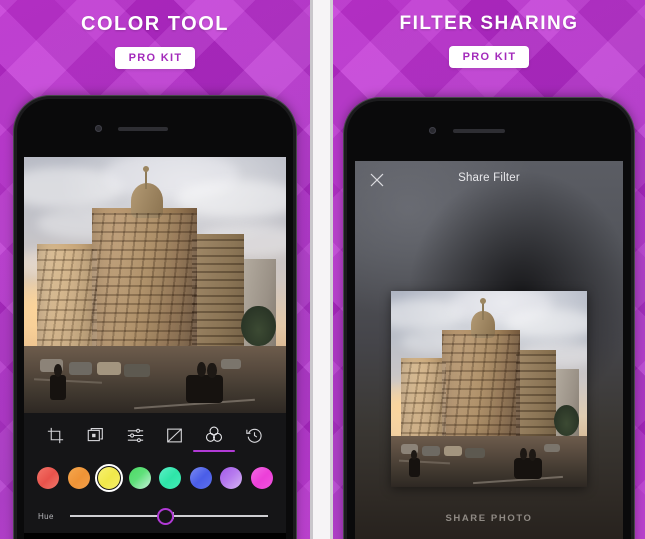 This screenshot has height=539, width=645. What do you see at coordinates (214, 435) in the screenshot?
I see `color-wheel-icon` at bounding box center [214, 435].